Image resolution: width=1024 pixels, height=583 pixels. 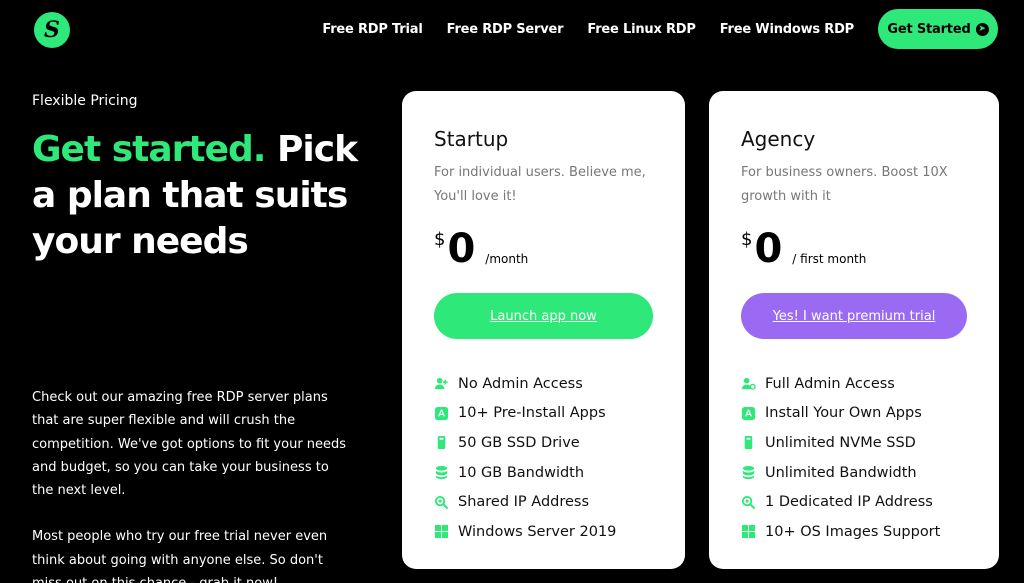 I want to click on user-plus-icon, so click(x=441, y=383).